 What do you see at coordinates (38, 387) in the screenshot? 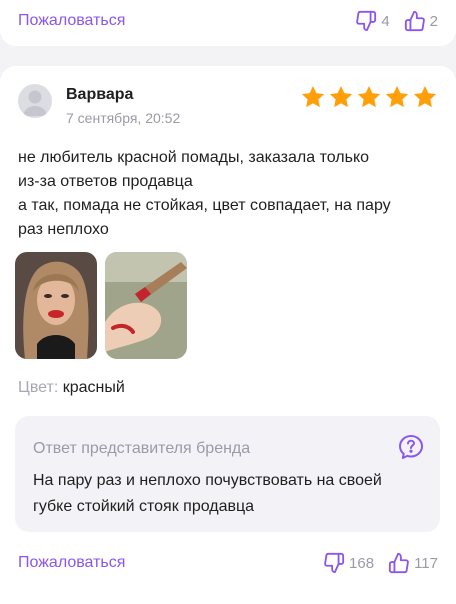
I see `color-label: Цвет:` at bounding box center [38, 387].